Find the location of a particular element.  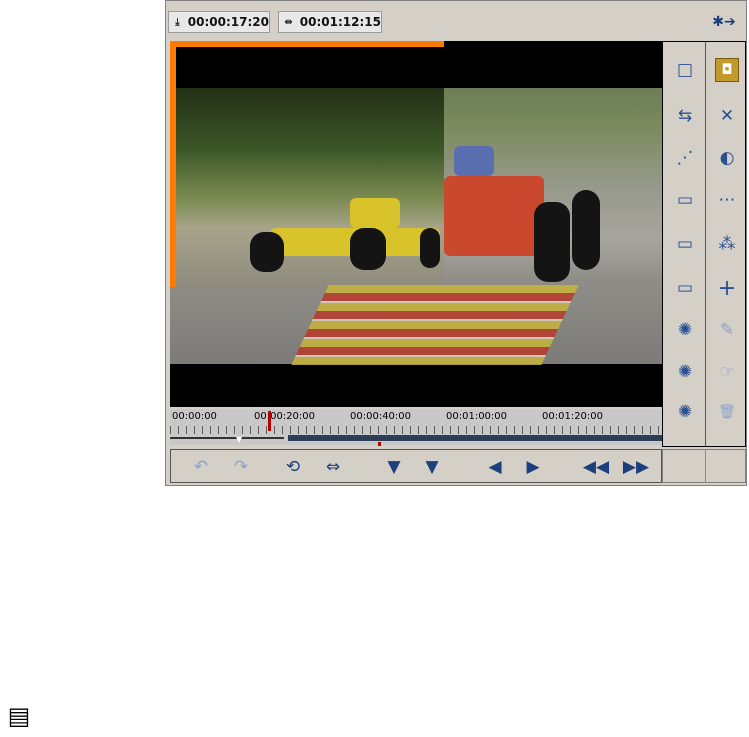

rewind-icon: ◀◀ is located at coordinates (596, 467).